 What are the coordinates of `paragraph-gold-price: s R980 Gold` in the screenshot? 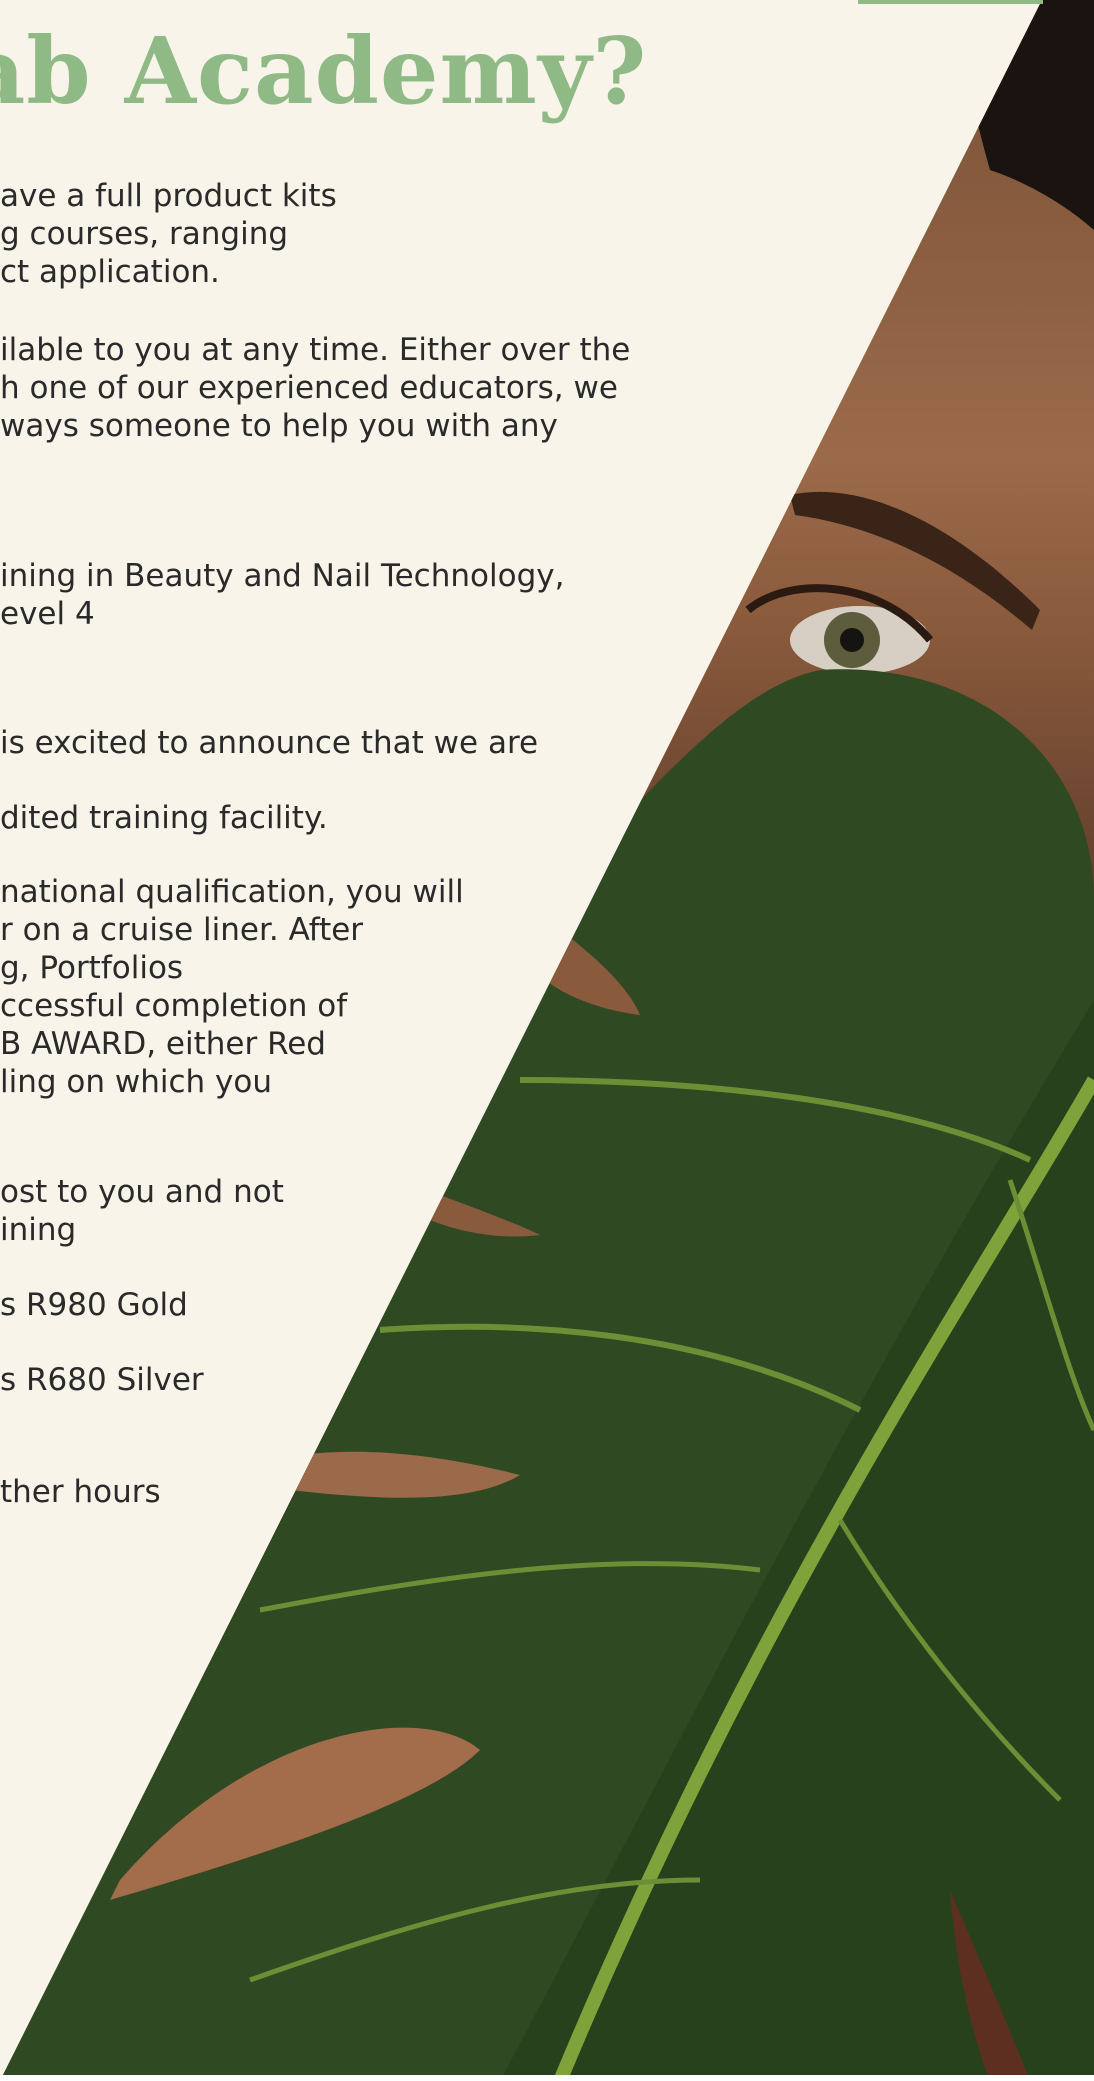 It's located at (94, 1305).